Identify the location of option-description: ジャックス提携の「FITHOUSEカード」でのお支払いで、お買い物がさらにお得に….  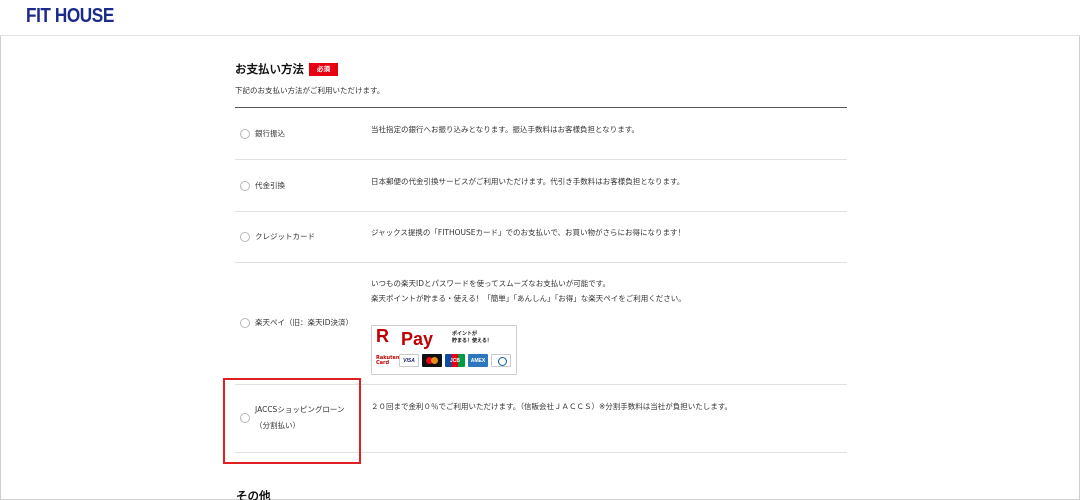
(528, 232).